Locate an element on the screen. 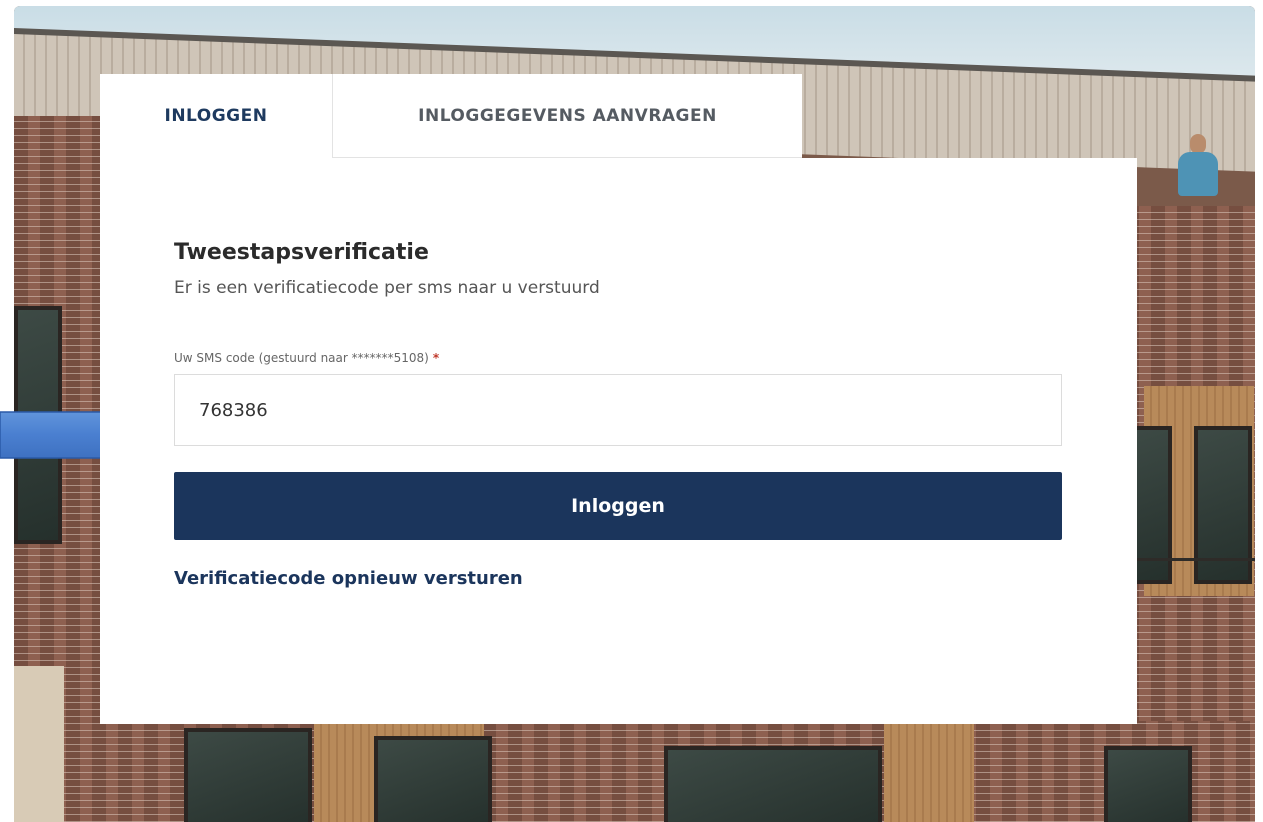 The width and height of the screenshot is (1263, 822). resend-code-link: Verificatiecode opnieuw versturen is located at coordinates (348, 578).